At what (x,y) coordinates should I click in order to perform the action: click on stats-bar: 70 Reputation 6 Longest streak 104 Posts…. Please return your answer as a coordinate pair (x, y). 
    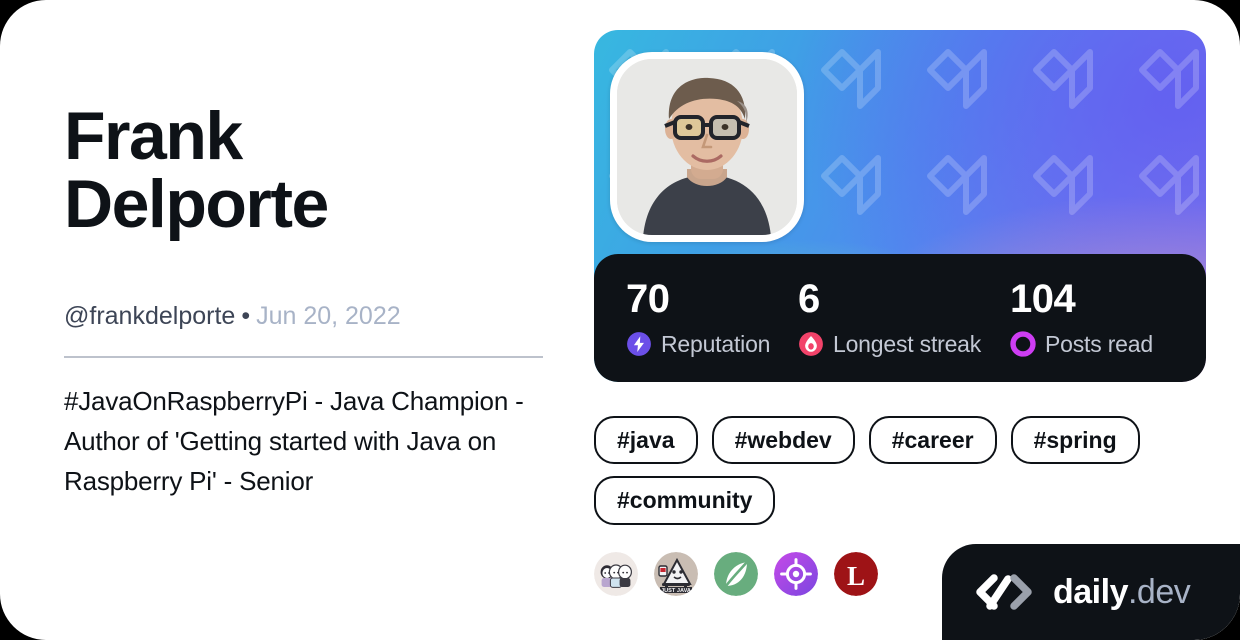
    Looking at the image, I should click on (900, 318).